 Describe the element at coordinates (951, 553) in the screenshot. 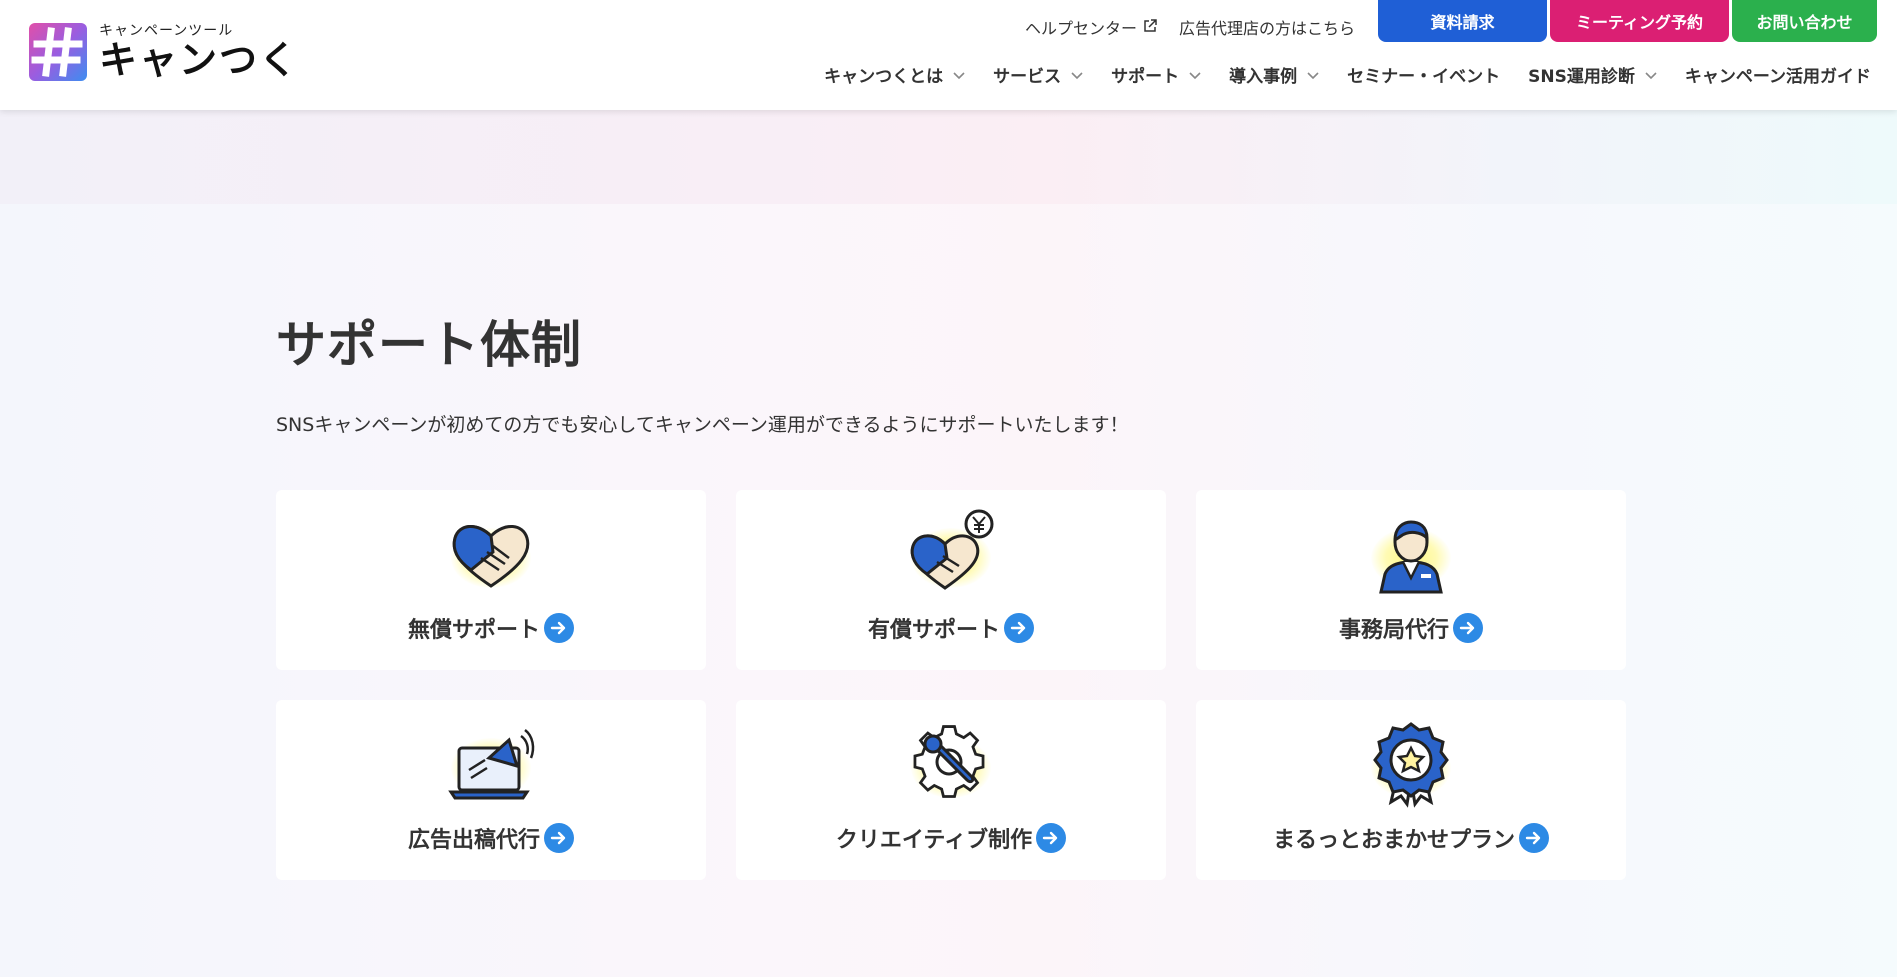

I see `handshake-yen-icon` at that location.